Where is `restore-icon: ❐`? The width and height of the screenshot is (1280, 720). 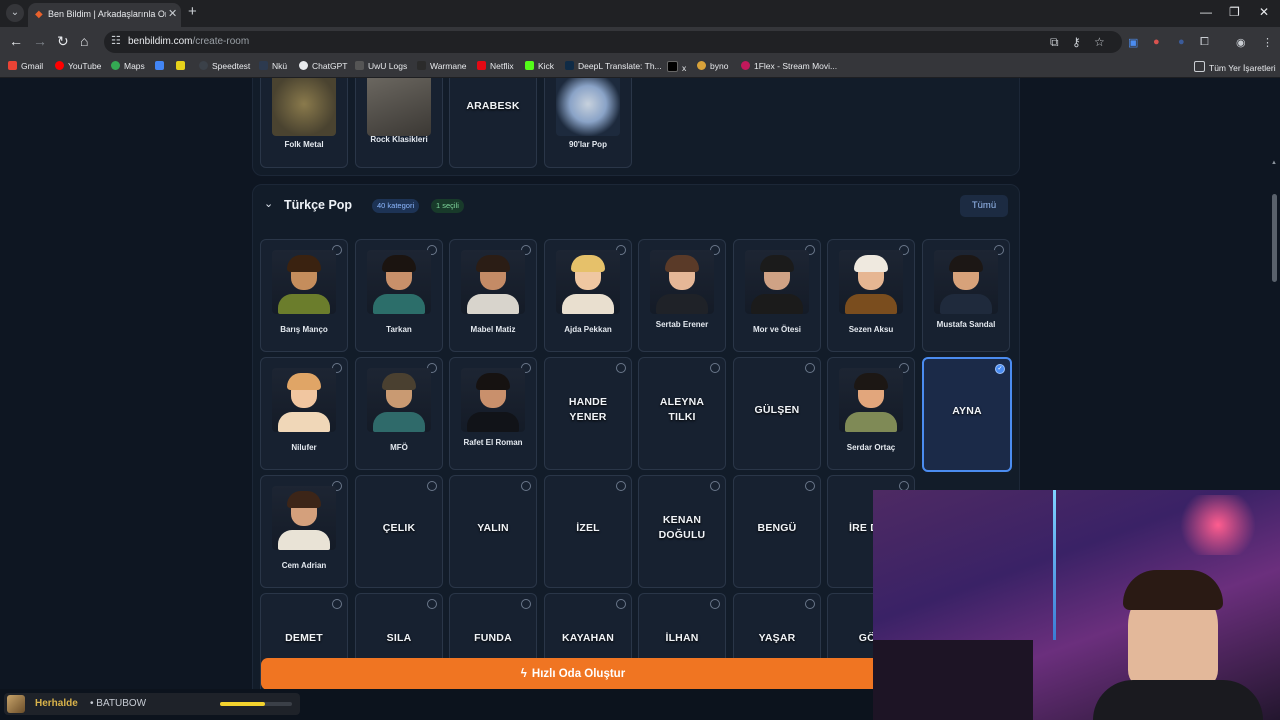
restore-icon: ❐ is located at coordinates (1234, 12).